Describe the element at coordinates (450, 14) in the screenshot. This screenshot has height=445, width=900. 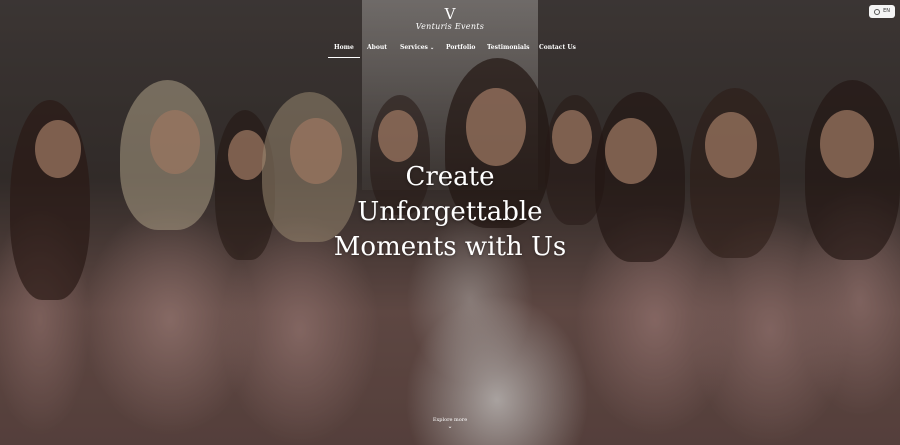
I see `brand-mark: V` at that location.